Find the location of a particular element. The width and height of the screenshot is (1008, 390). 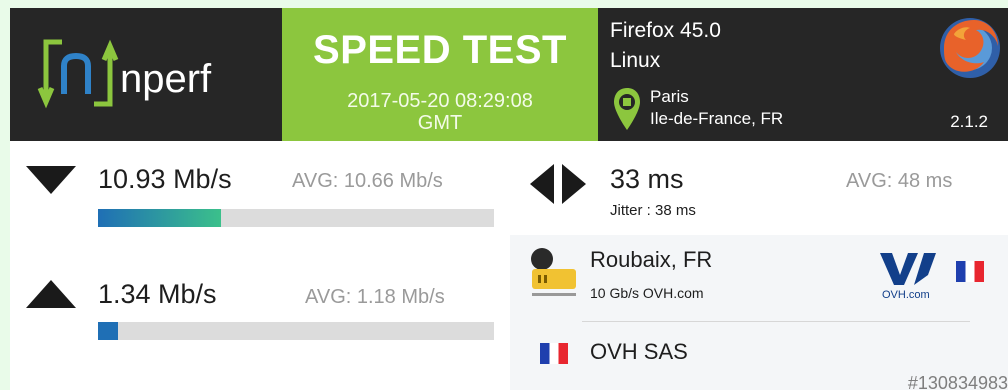

upload-speed-value: 1.34 Mb/s is located at coordinates (157, 294).